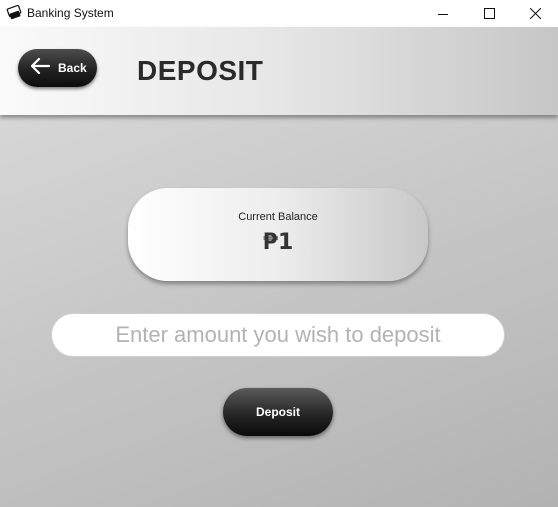 The height and width of the screenshot is (507, 558). Describe the element at coordinates (279, 13) in the screenshot. I see `window-titlebar: Banking System` at that location.